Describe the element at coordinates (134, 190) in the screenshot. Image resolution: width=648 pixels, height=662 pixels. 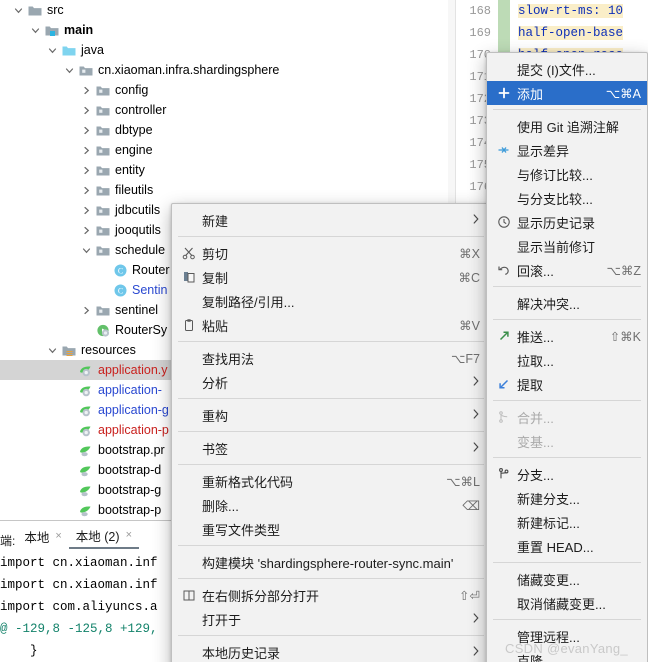
I see `tree-item-label: fileutils` at that location.